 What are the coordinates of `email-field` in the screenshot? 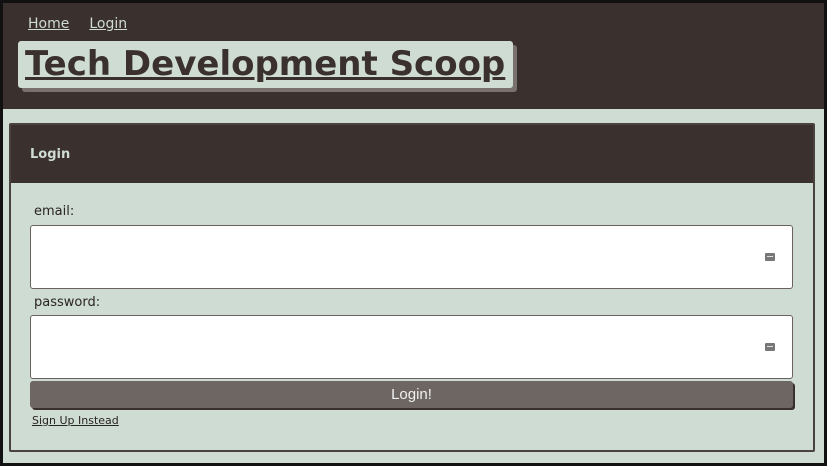 It's located at (411, 257).